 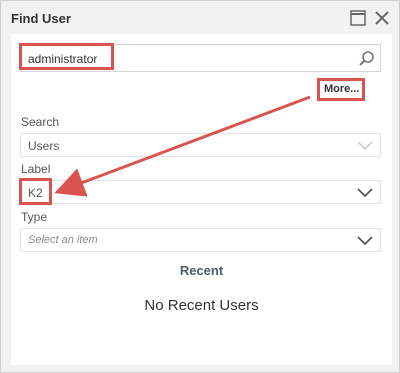 I want to click on dialog-title: Find User, so click(x=41, y=18).